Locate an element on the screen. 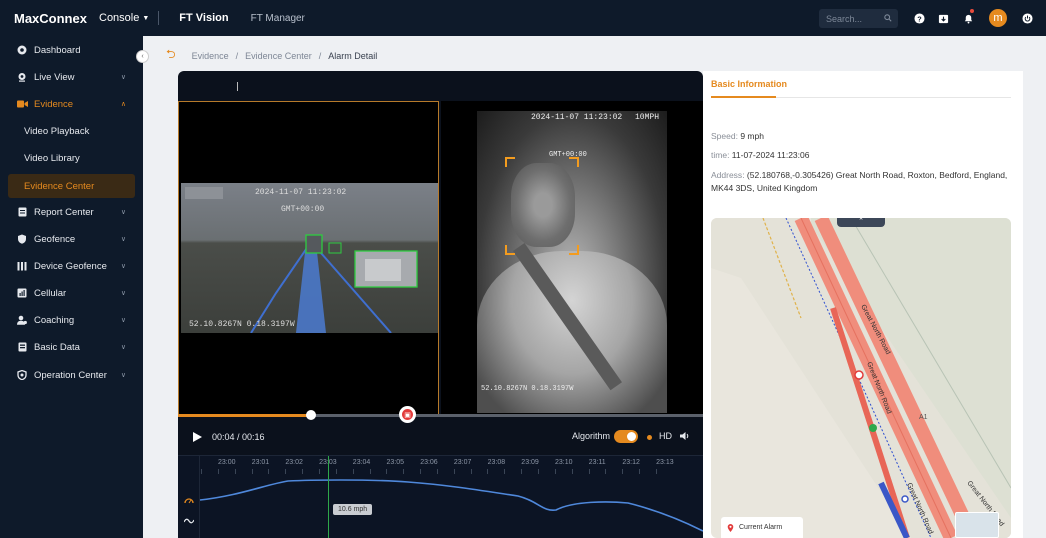  map-legend: Current Alarm is located at coordinates (762, 527).